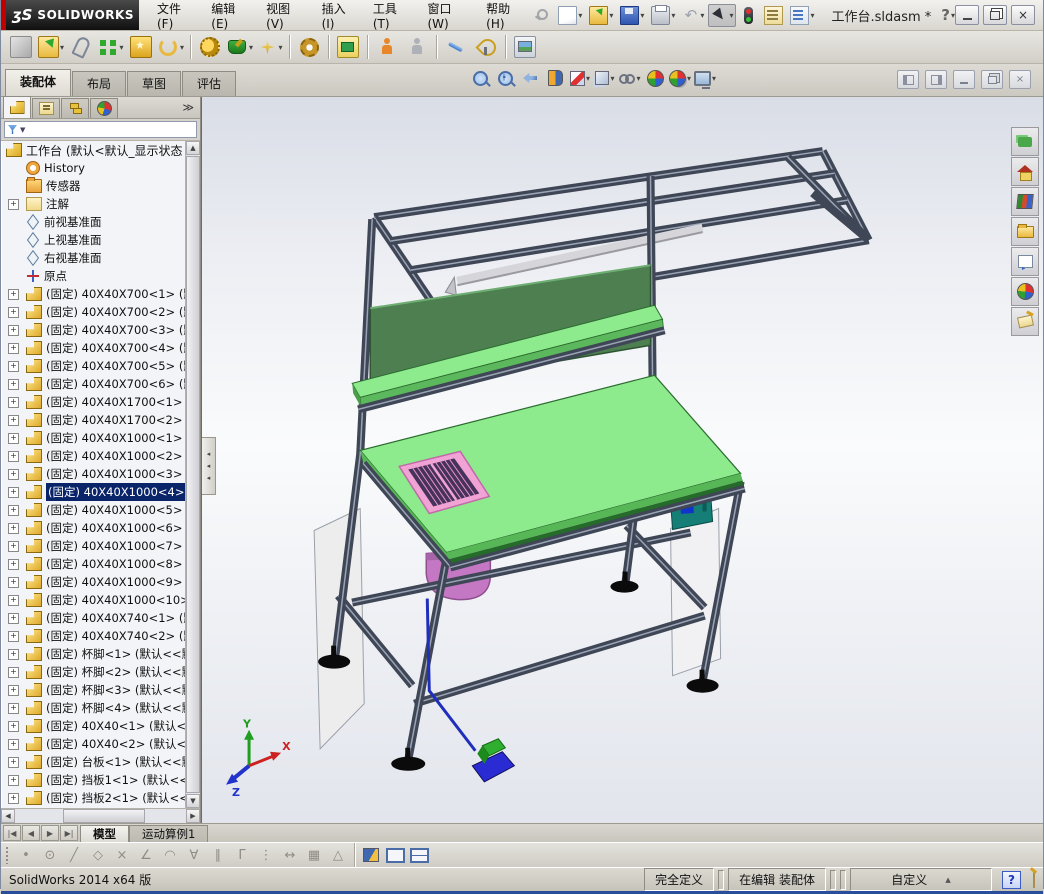 Image resolution: width=1044 pixels, height=894 pixels. What do you see at coordinates (525, 47) in the screenshot?
I see `take-snapshot-button` at bounding box center [525, 47].